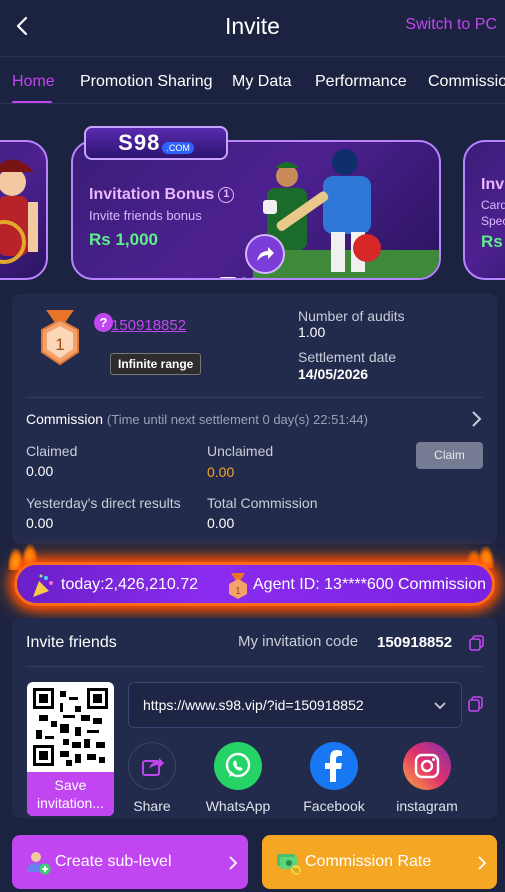  I want to click on medal-icon: 1, so click(238, 586).